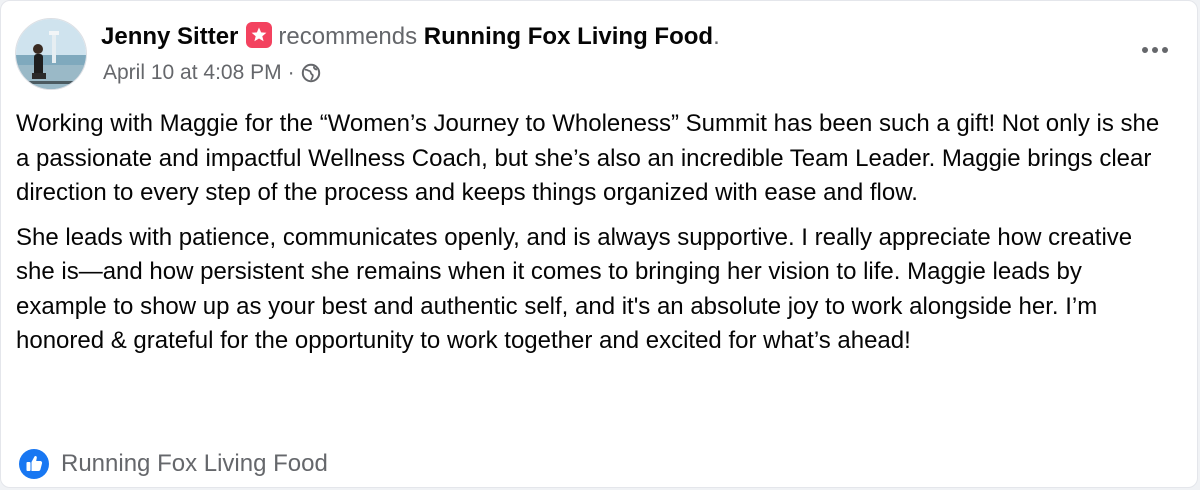 This screenshot has height=490, width=1200. I want to click on more-options-button, so click(1155, 50).